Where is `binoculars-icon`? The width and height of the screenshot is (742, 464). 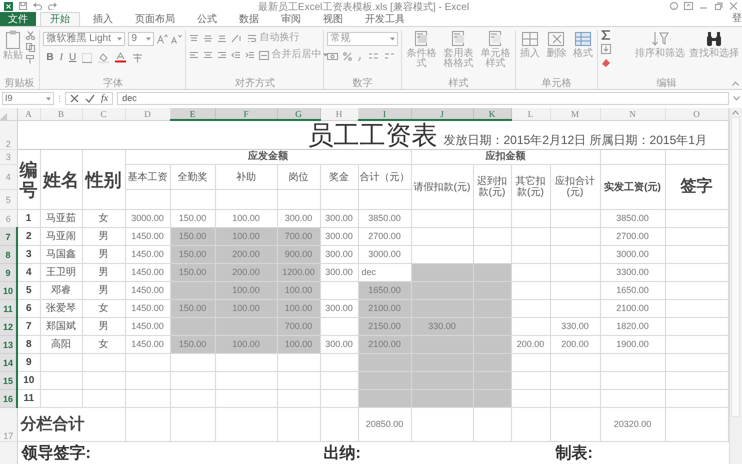 binoculars-icon is located at coordinates (714, 39).